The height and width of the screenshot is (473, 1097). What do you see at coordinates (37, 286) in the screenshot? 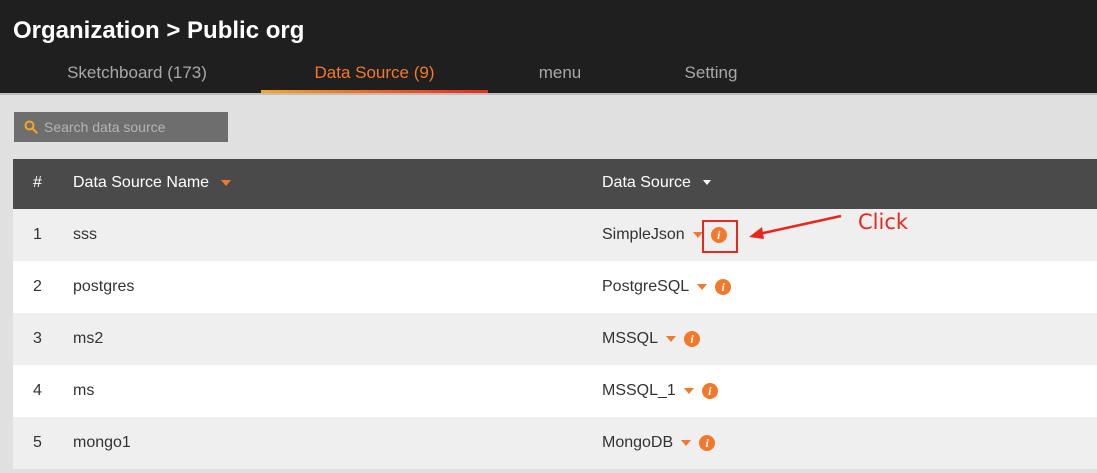
I see `row-number: 2` at bounding box center [37, 286].